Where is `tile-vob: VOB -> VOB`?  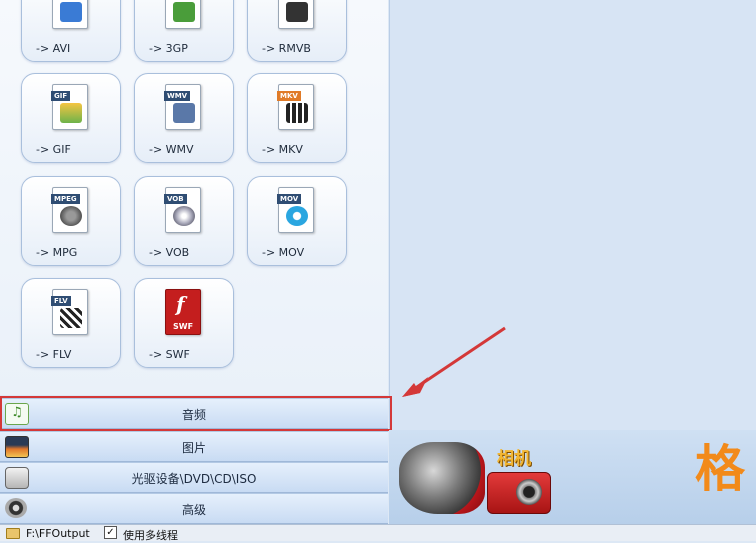
tile-vob: VOB -> VOB is located at coordinates (184, 221).